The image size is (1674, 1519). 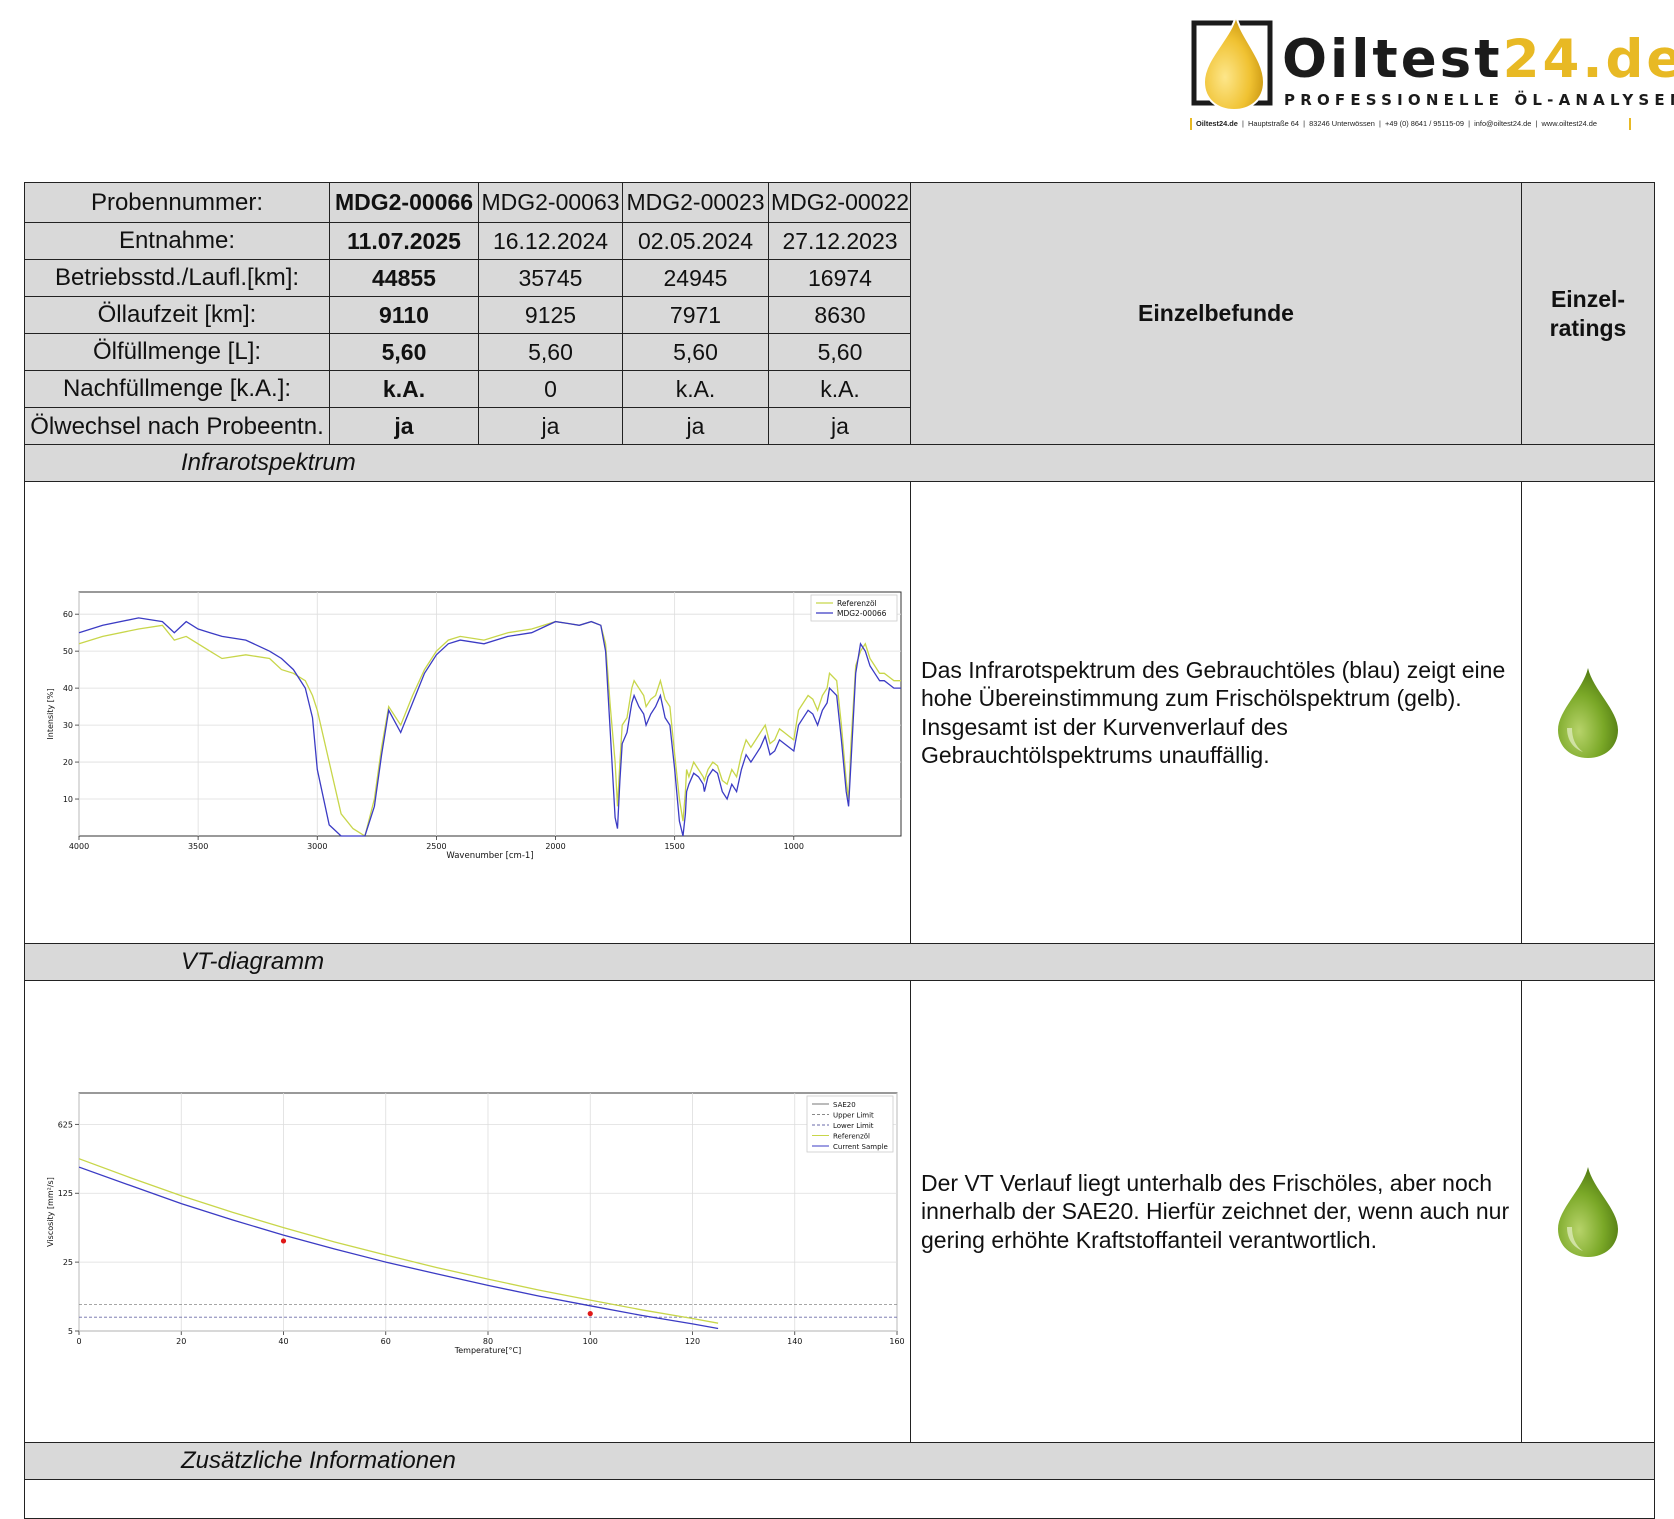 What do you see at coordinates (794, 846) in the screenshot?
I see `ir-x-tick-label: 1000` at bounding box center [794, 846].